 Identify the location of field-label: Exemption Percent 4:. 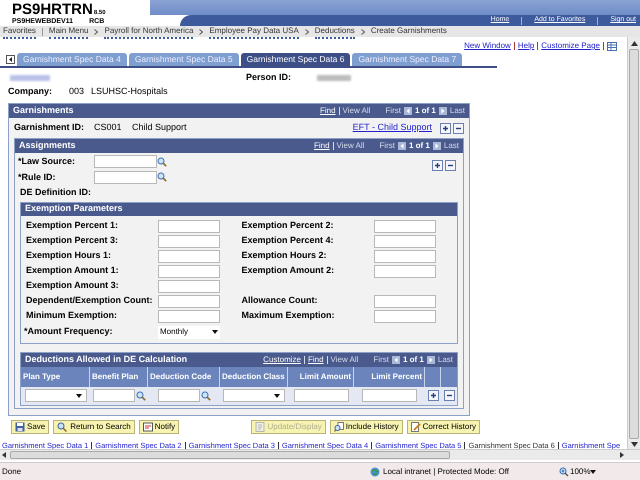
(288, 241).